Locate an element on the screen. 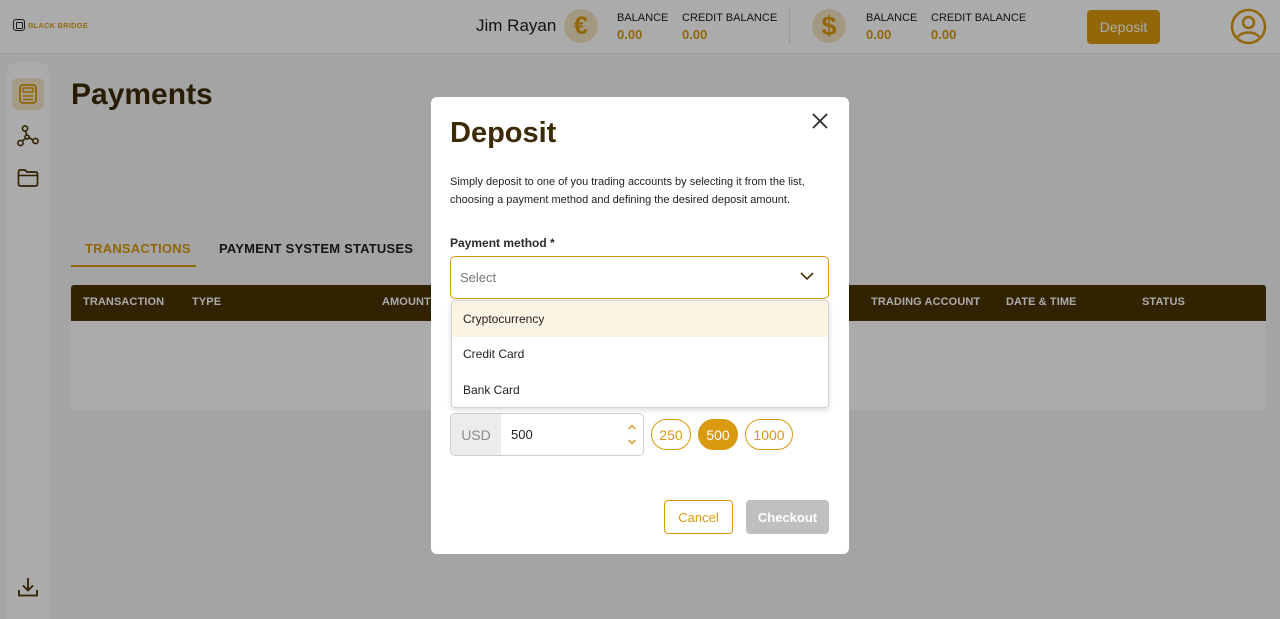  amount-stepper-icon is located at coordinates (632, 435).